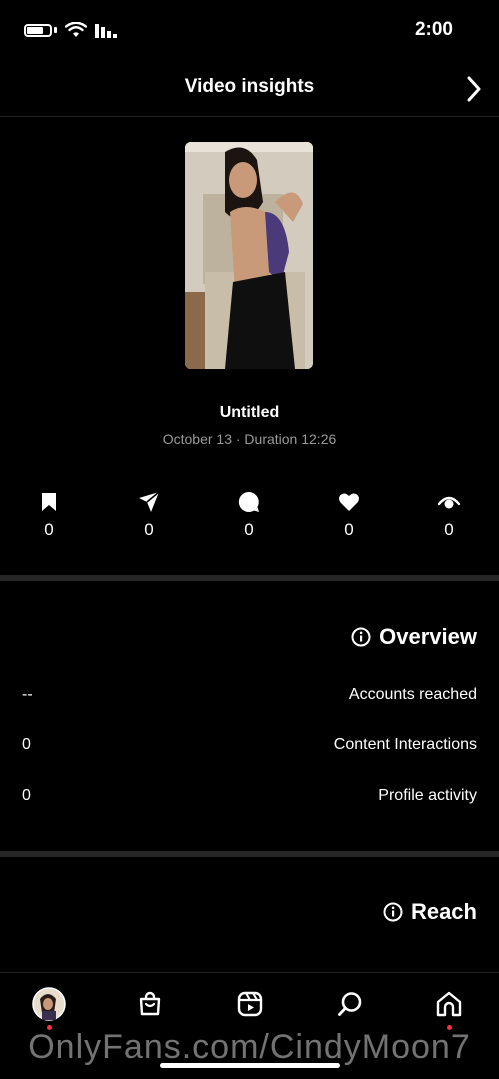  Describe the element at coordinates (249, 412) in the screenshot. I see `video-title: Untitled` at that location.